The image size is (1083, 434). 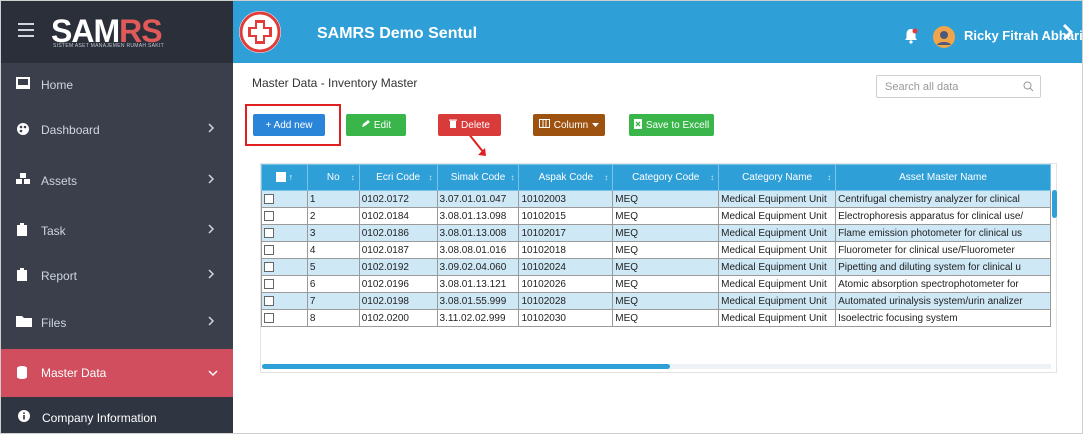 What do you see at coordinates (398, 318) in the screenshot?
I see `table-cell: 0102.0200` at bounding box center [398, 318].